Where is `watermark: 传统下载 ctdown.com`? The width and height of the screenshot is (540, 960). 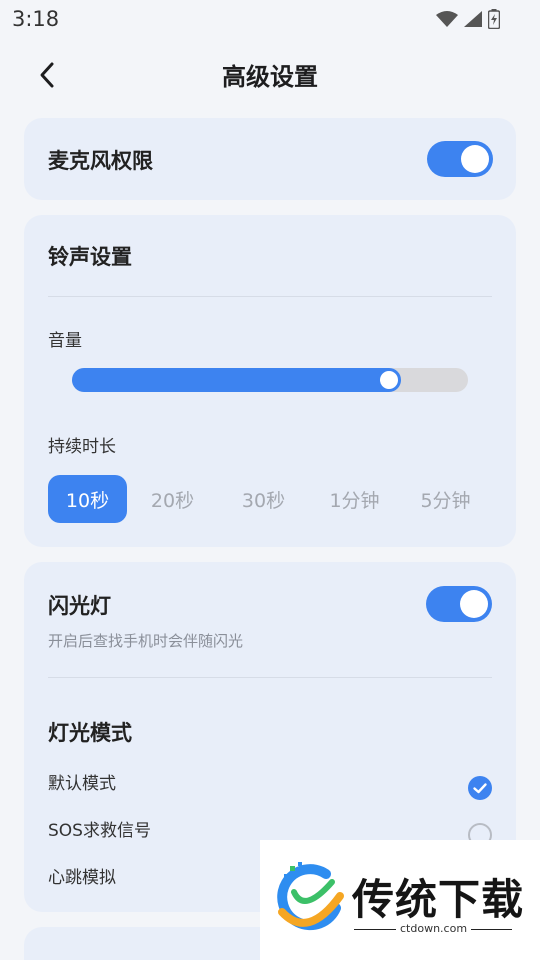 watermark: 传统下载 ctdown.com is located at coordinates (400, 900).